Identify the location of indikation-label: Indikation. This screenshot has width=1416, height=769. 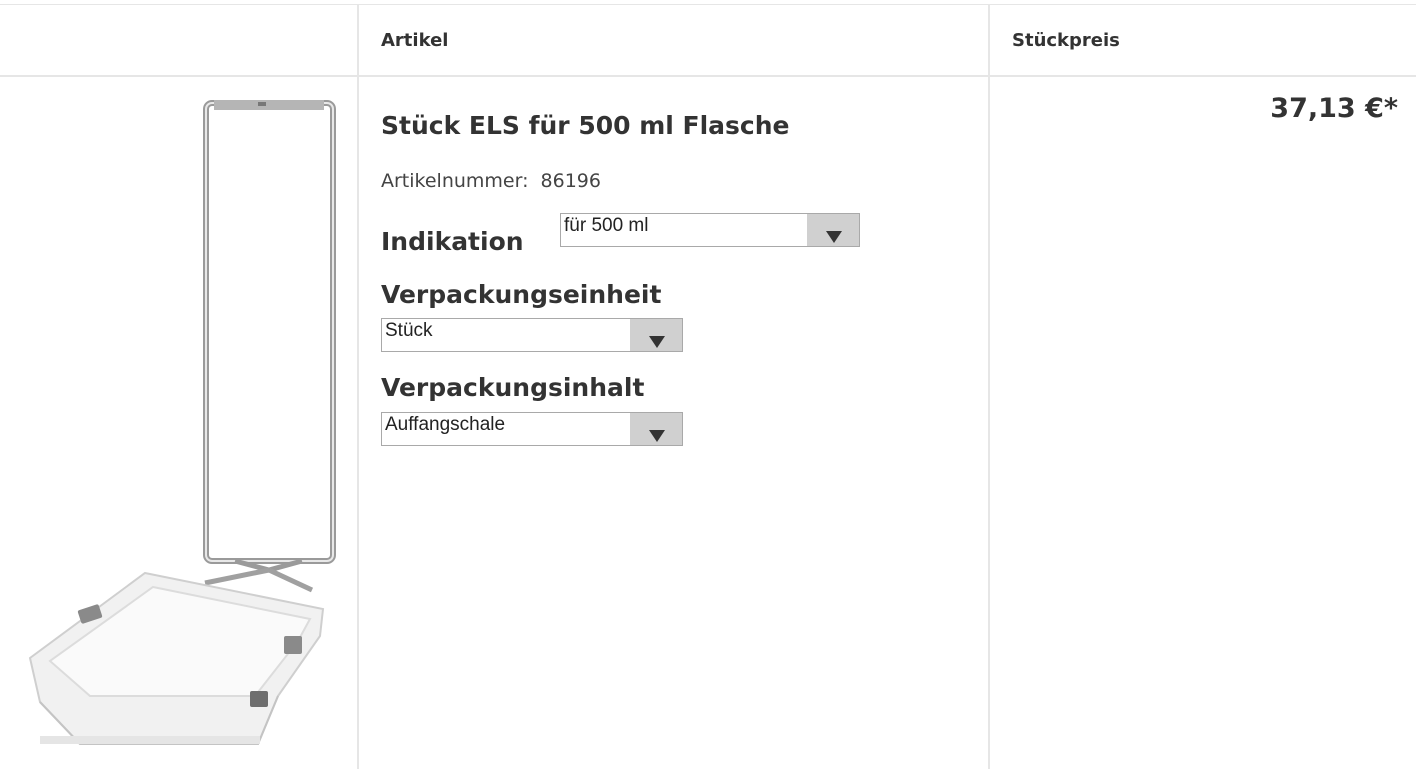
(452, 241).